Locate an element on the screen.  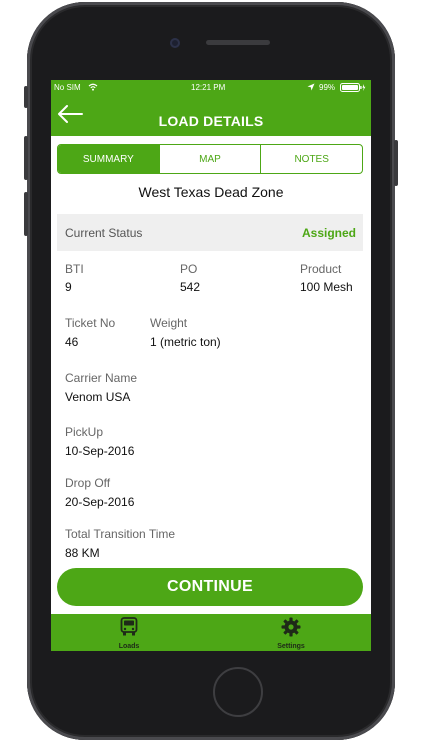
carrier-text: No SIM is located at coordinates (67, 87).